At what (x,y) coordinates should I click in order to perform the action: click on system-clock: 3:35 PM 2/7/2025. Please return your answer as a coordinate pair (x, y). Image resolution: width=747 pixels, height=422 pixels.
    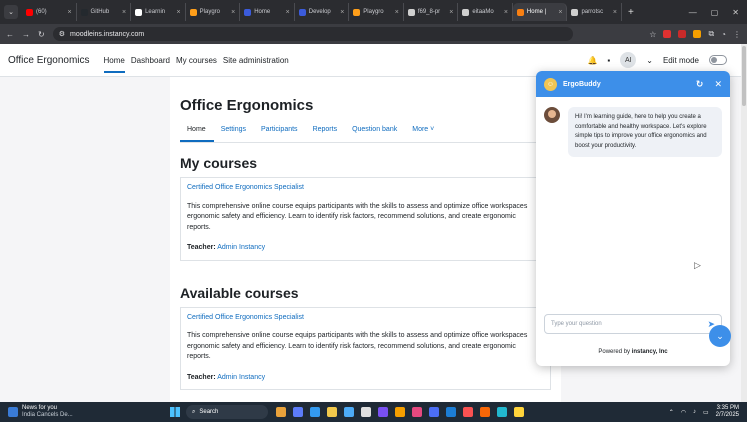
    Looking at the image, I should click on (727, 412).